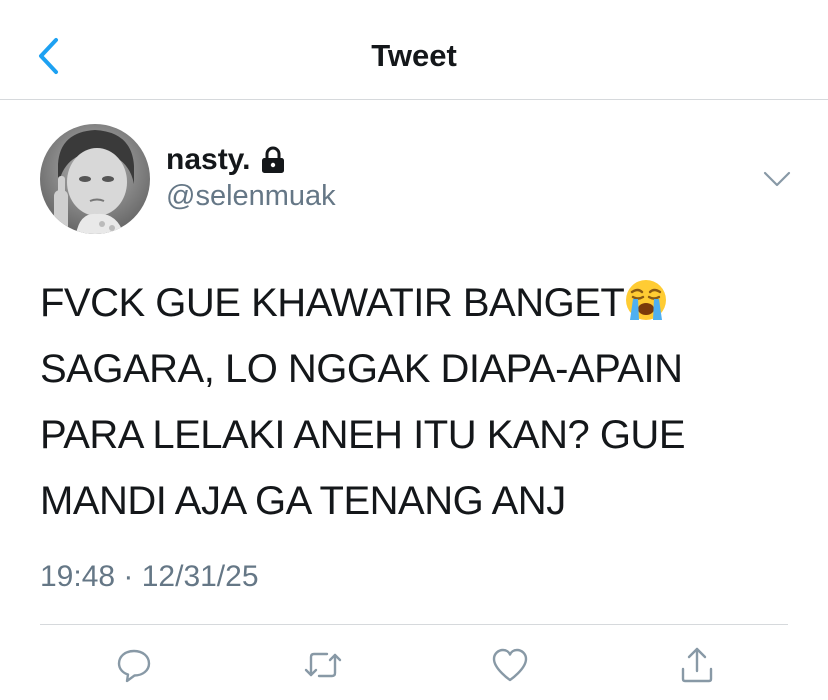 The image size is (828, 700). Describe the element at coordinates (414, 55) in the screenshot. I see `page-title: Tweet` at that location.